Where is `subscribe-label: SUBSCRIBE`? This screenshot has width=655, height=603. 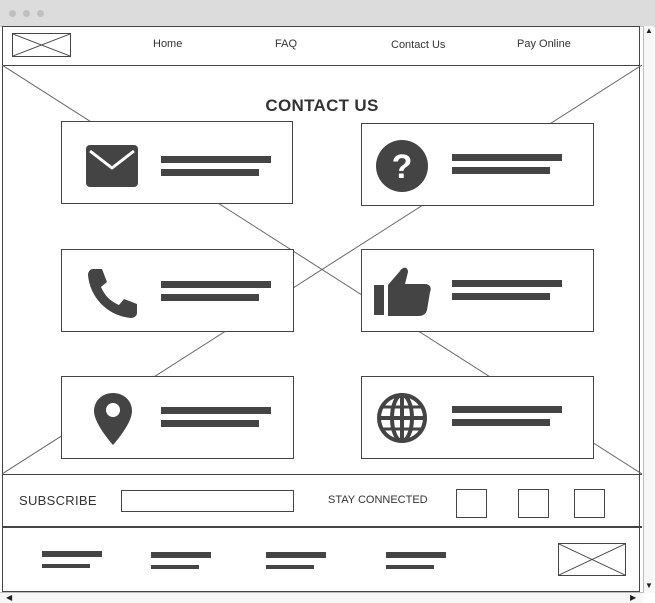
subscribe-label: SUBSCRIBE is located at coordinates (58, 500).